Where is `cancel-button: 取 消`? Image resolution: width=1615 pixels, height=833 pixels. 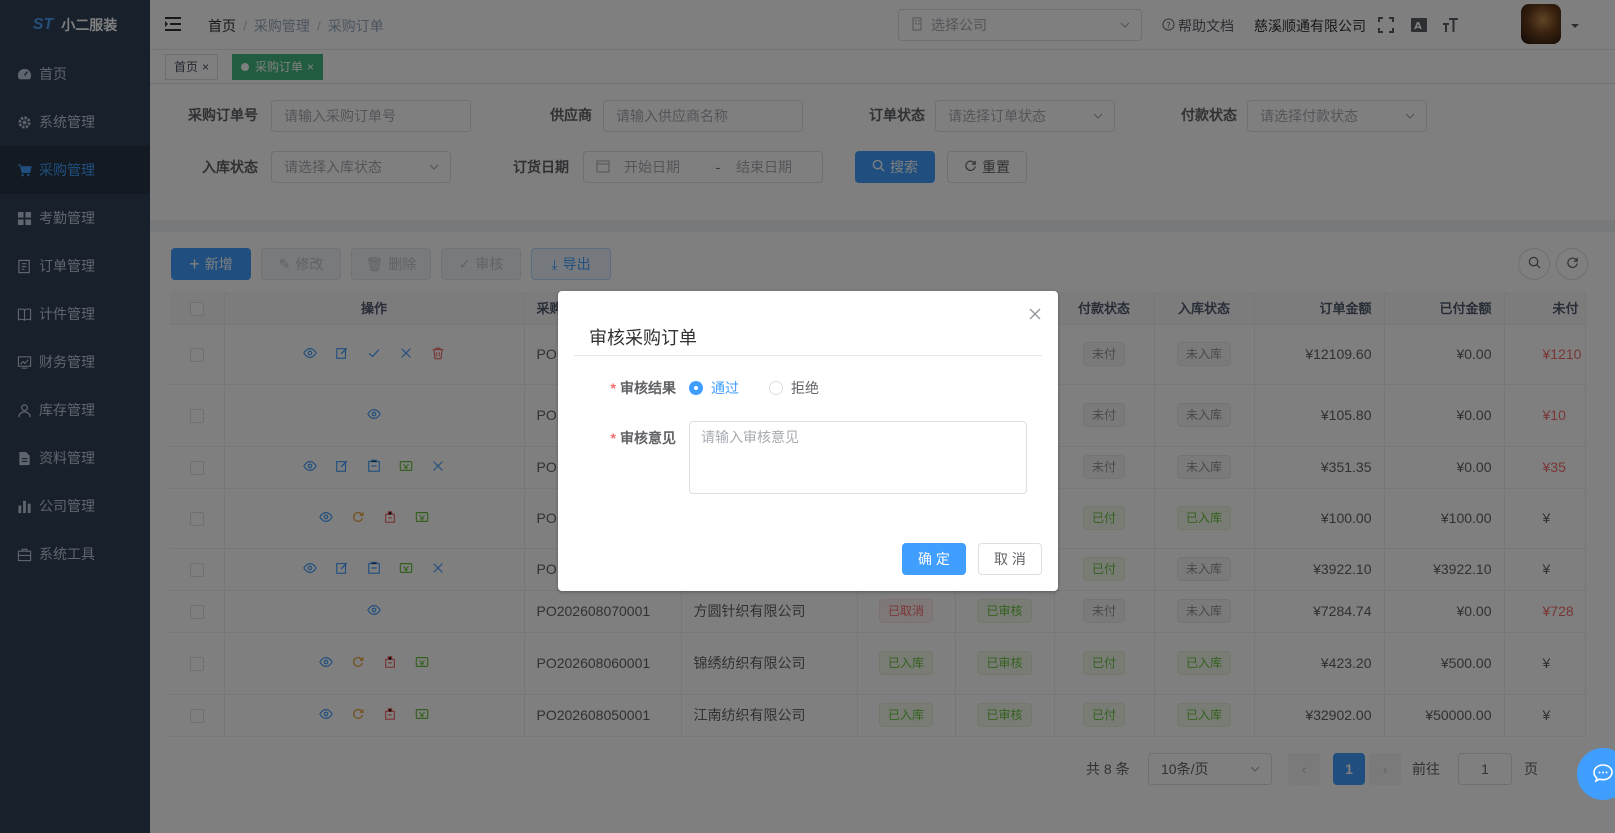
cancel-button: 取 消 is located at coordinates (1010, 559).